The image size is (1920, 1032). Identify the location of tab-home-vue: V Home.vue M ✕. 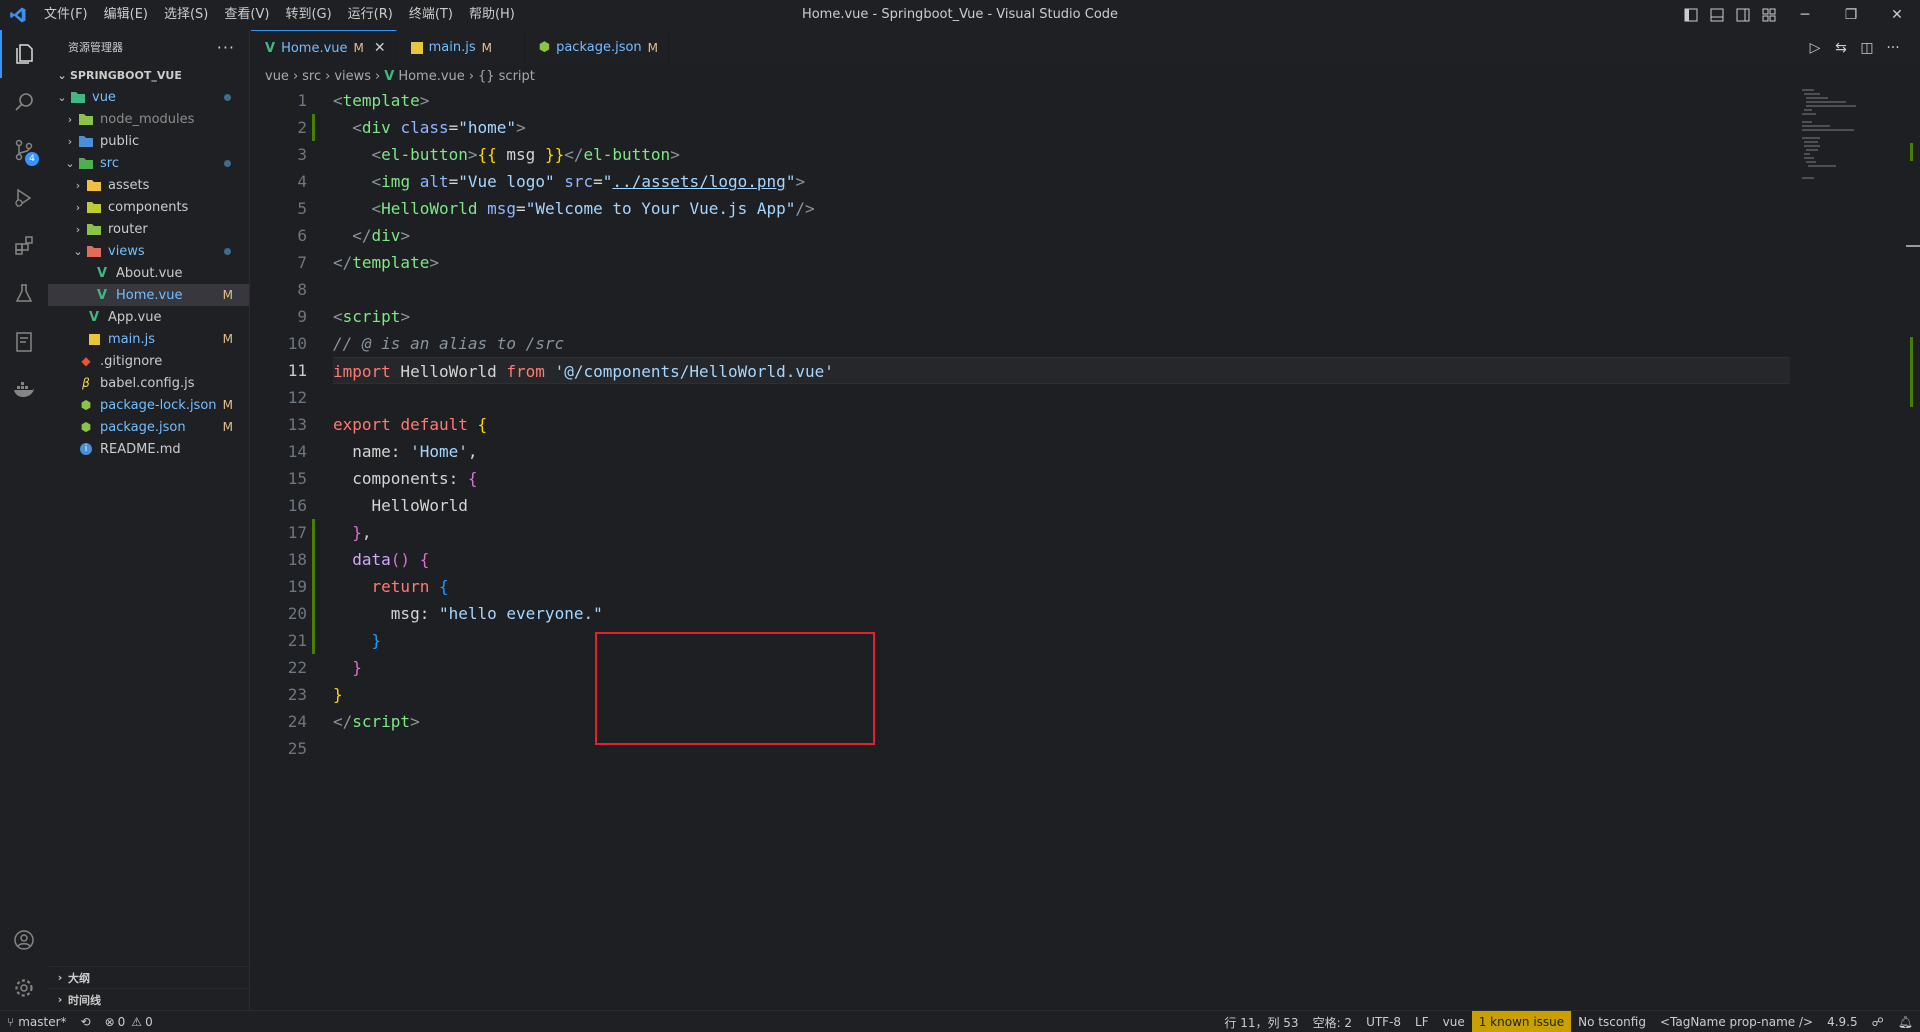
(324, 47).